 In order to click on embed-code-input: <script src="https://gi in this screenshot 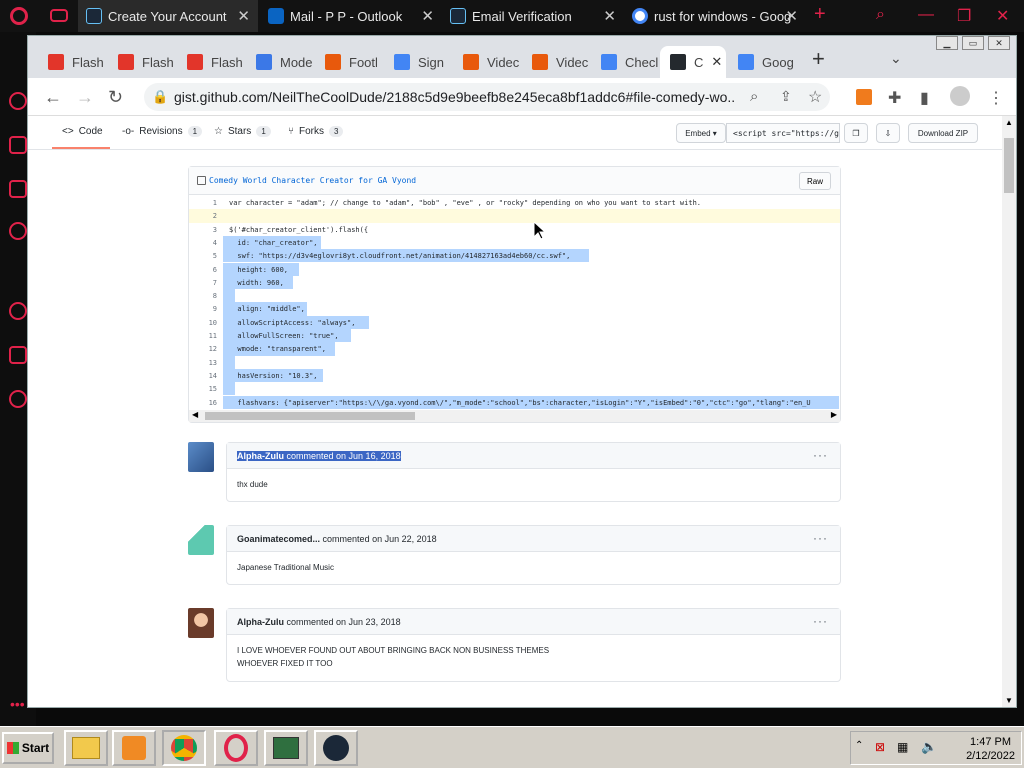, I will do `click(783, 133)`.